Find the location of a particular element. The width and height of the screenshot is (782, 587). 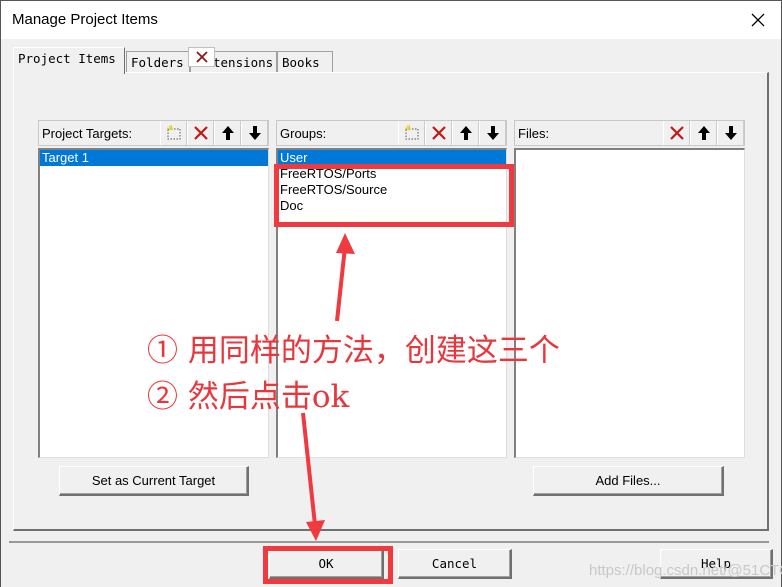

move-down-file-button is located at coordinates (730, 133).